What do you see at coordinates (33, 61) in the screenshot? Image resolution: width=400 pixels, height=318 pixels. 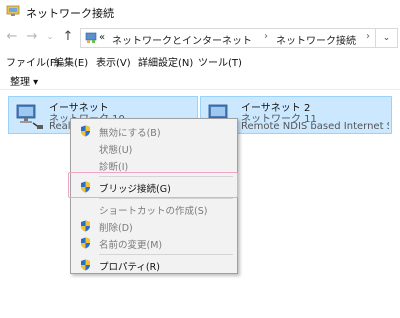 I see `menu-file: ファイル(F)` at bounding box center [33, 61].